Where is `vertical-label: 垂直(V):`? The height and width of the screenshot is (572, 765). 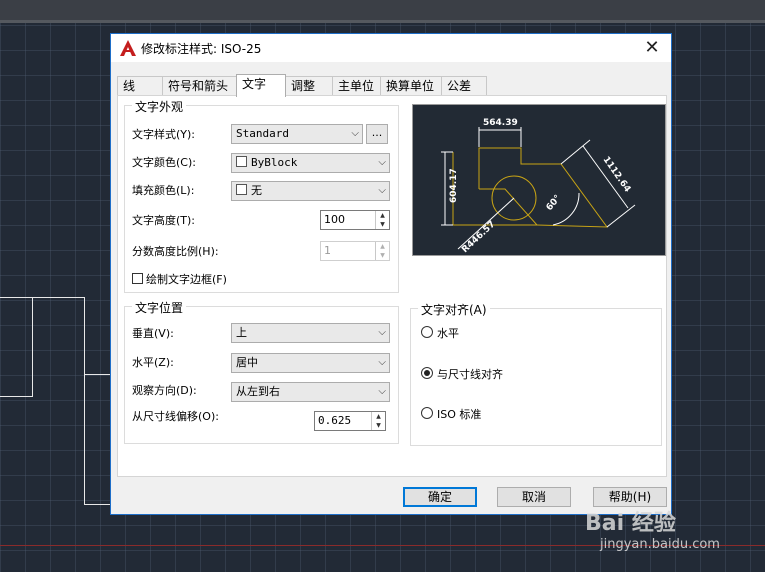
vertical-label: 垂直(V): is located at coordinates (153, 333).